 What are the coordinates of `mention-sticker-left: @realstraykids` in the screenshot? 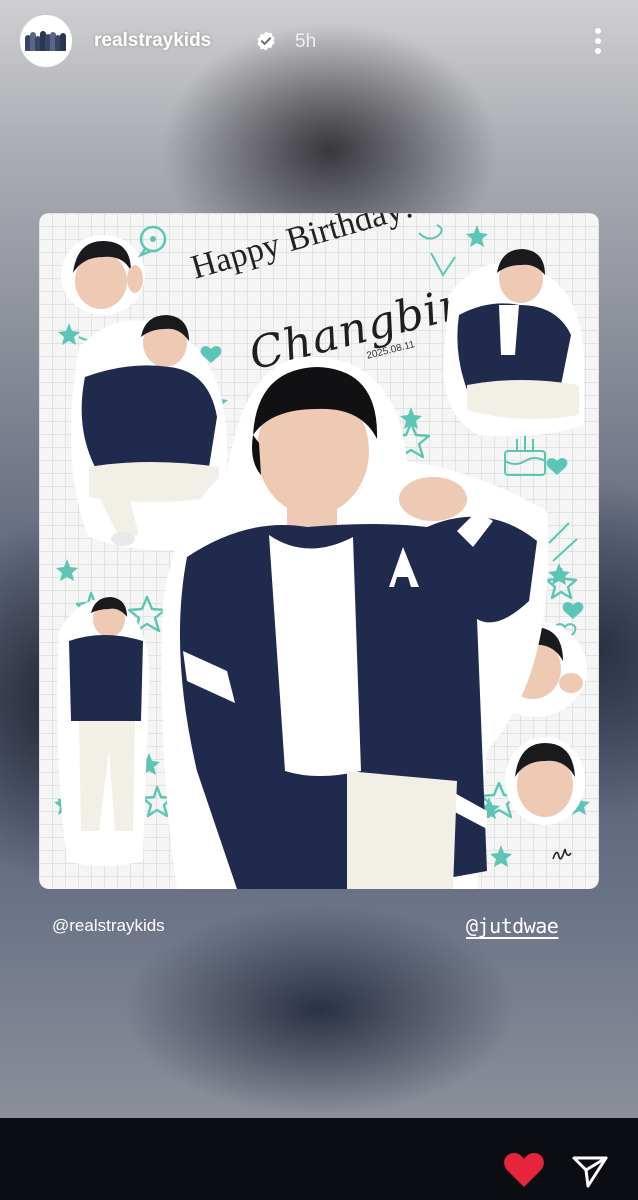 It's located at (108, 926).